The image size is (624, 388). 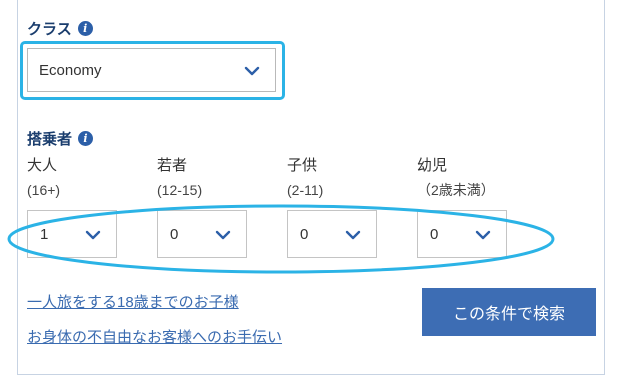 I want to click on passenger-type-adult: 大人 (16+), so click(x=43, y=178).